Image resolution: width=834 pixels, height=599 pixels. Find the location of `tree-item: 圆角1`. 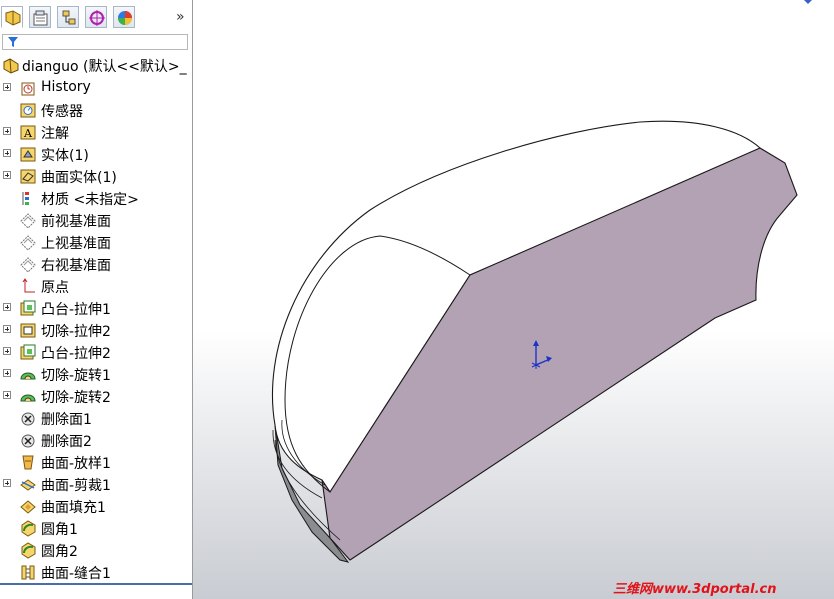

tree-item: 圆角1 is located at coordinates (96, 528).